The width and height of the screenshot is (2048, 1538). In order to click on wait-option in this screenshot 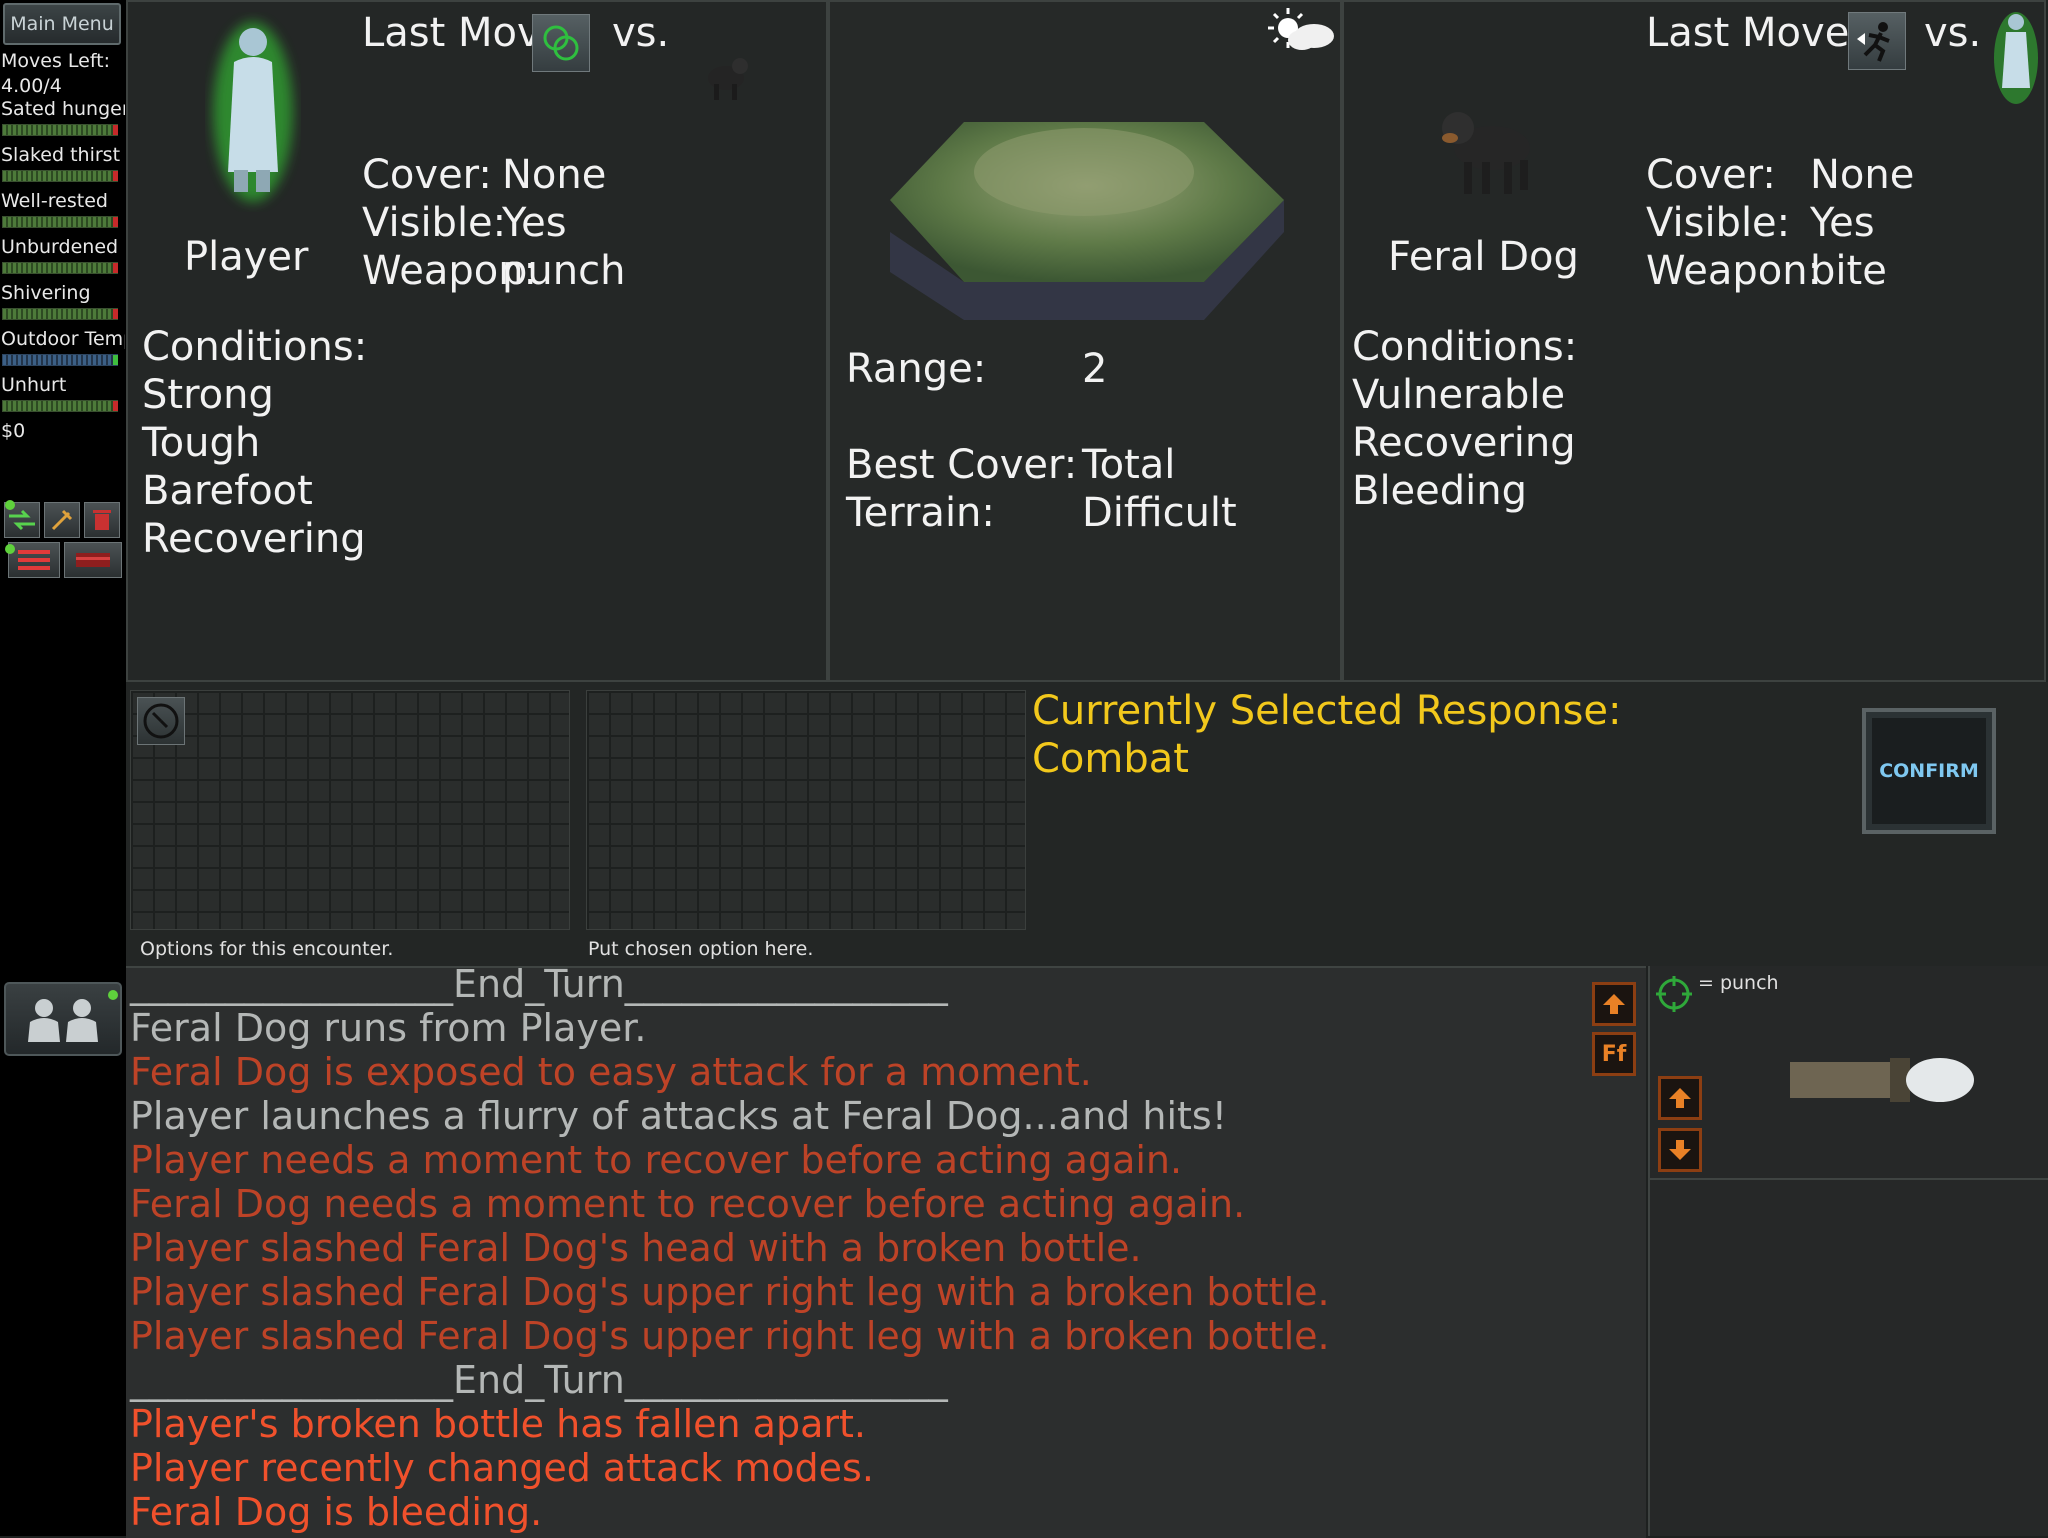, I will do `click(161, 721)`.